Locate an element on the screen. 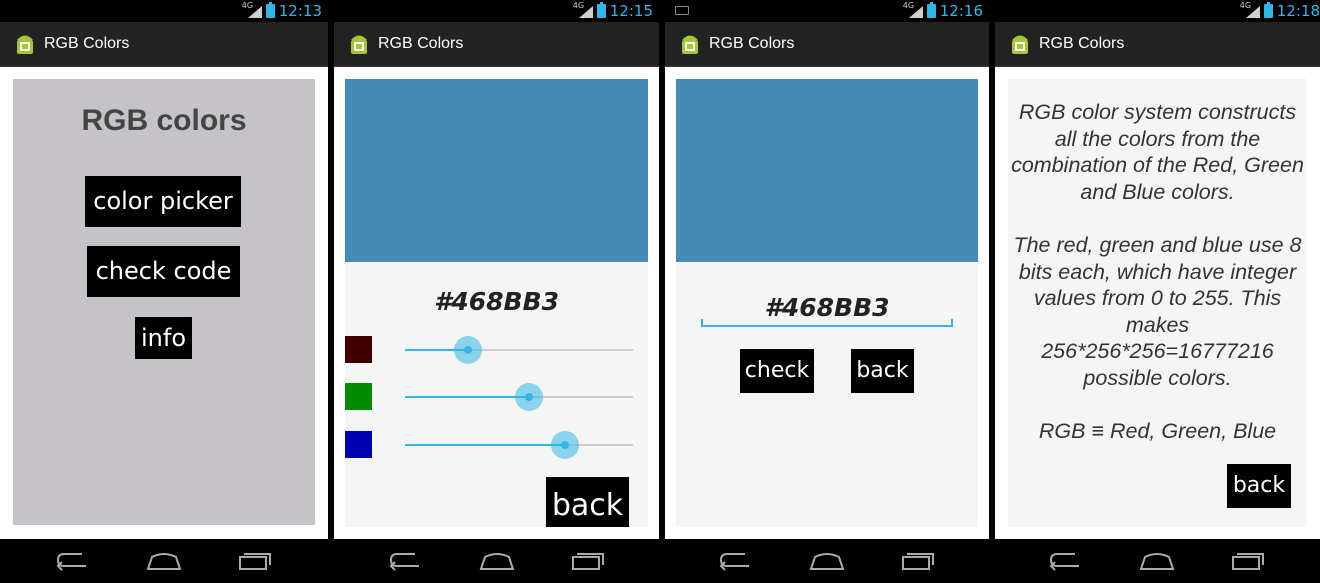 This screenshot has height=583, width=1320. green-swatch is located at coordinates (358, 396).